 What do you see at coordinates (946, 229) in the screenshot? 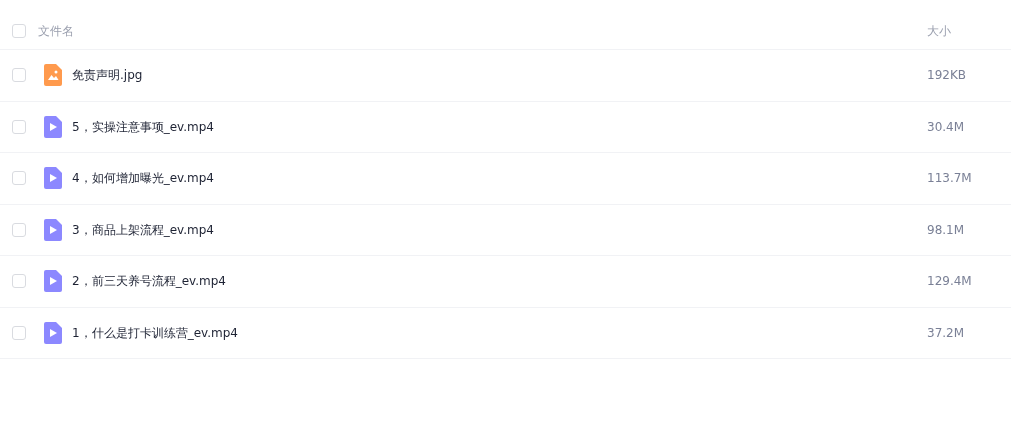
I see `file-size: 98.1M` at bounding box center [946, 229].